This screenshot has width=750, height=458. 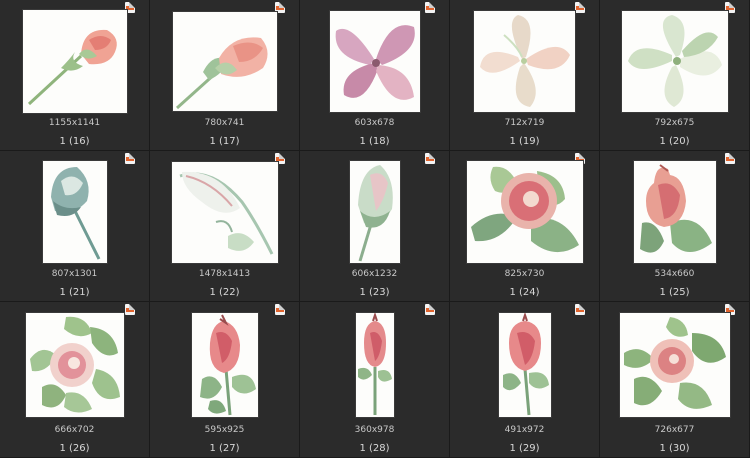 I want to click on file-thumbnail: 491x972 1 (29), so click(x=525, y=380).